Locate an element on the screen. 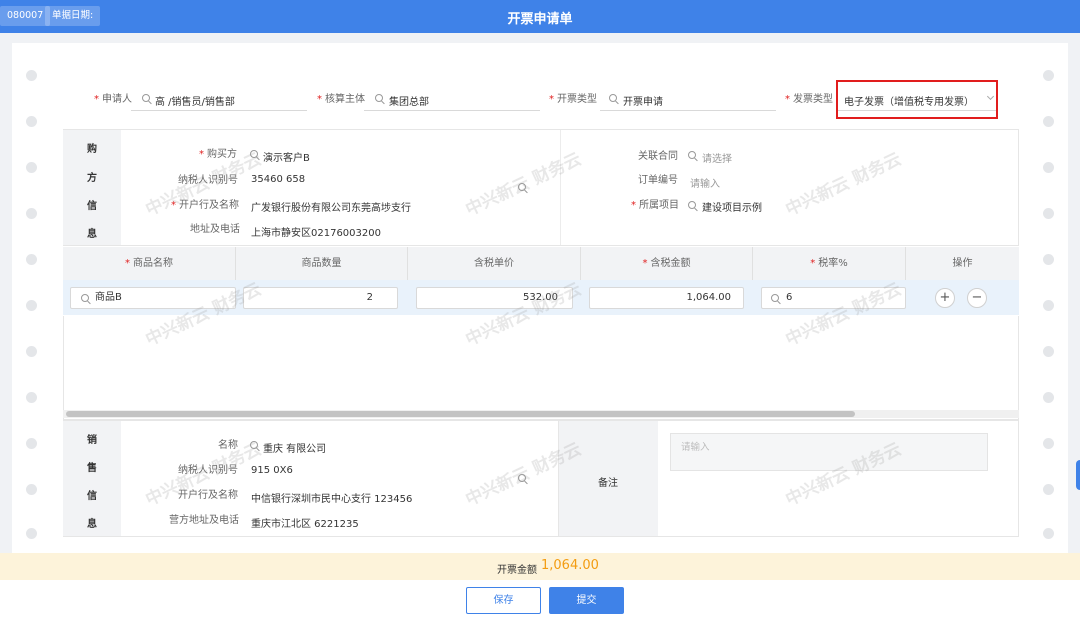  buyer-tax-value: 35460 658 is located at coordinates (278, 179).